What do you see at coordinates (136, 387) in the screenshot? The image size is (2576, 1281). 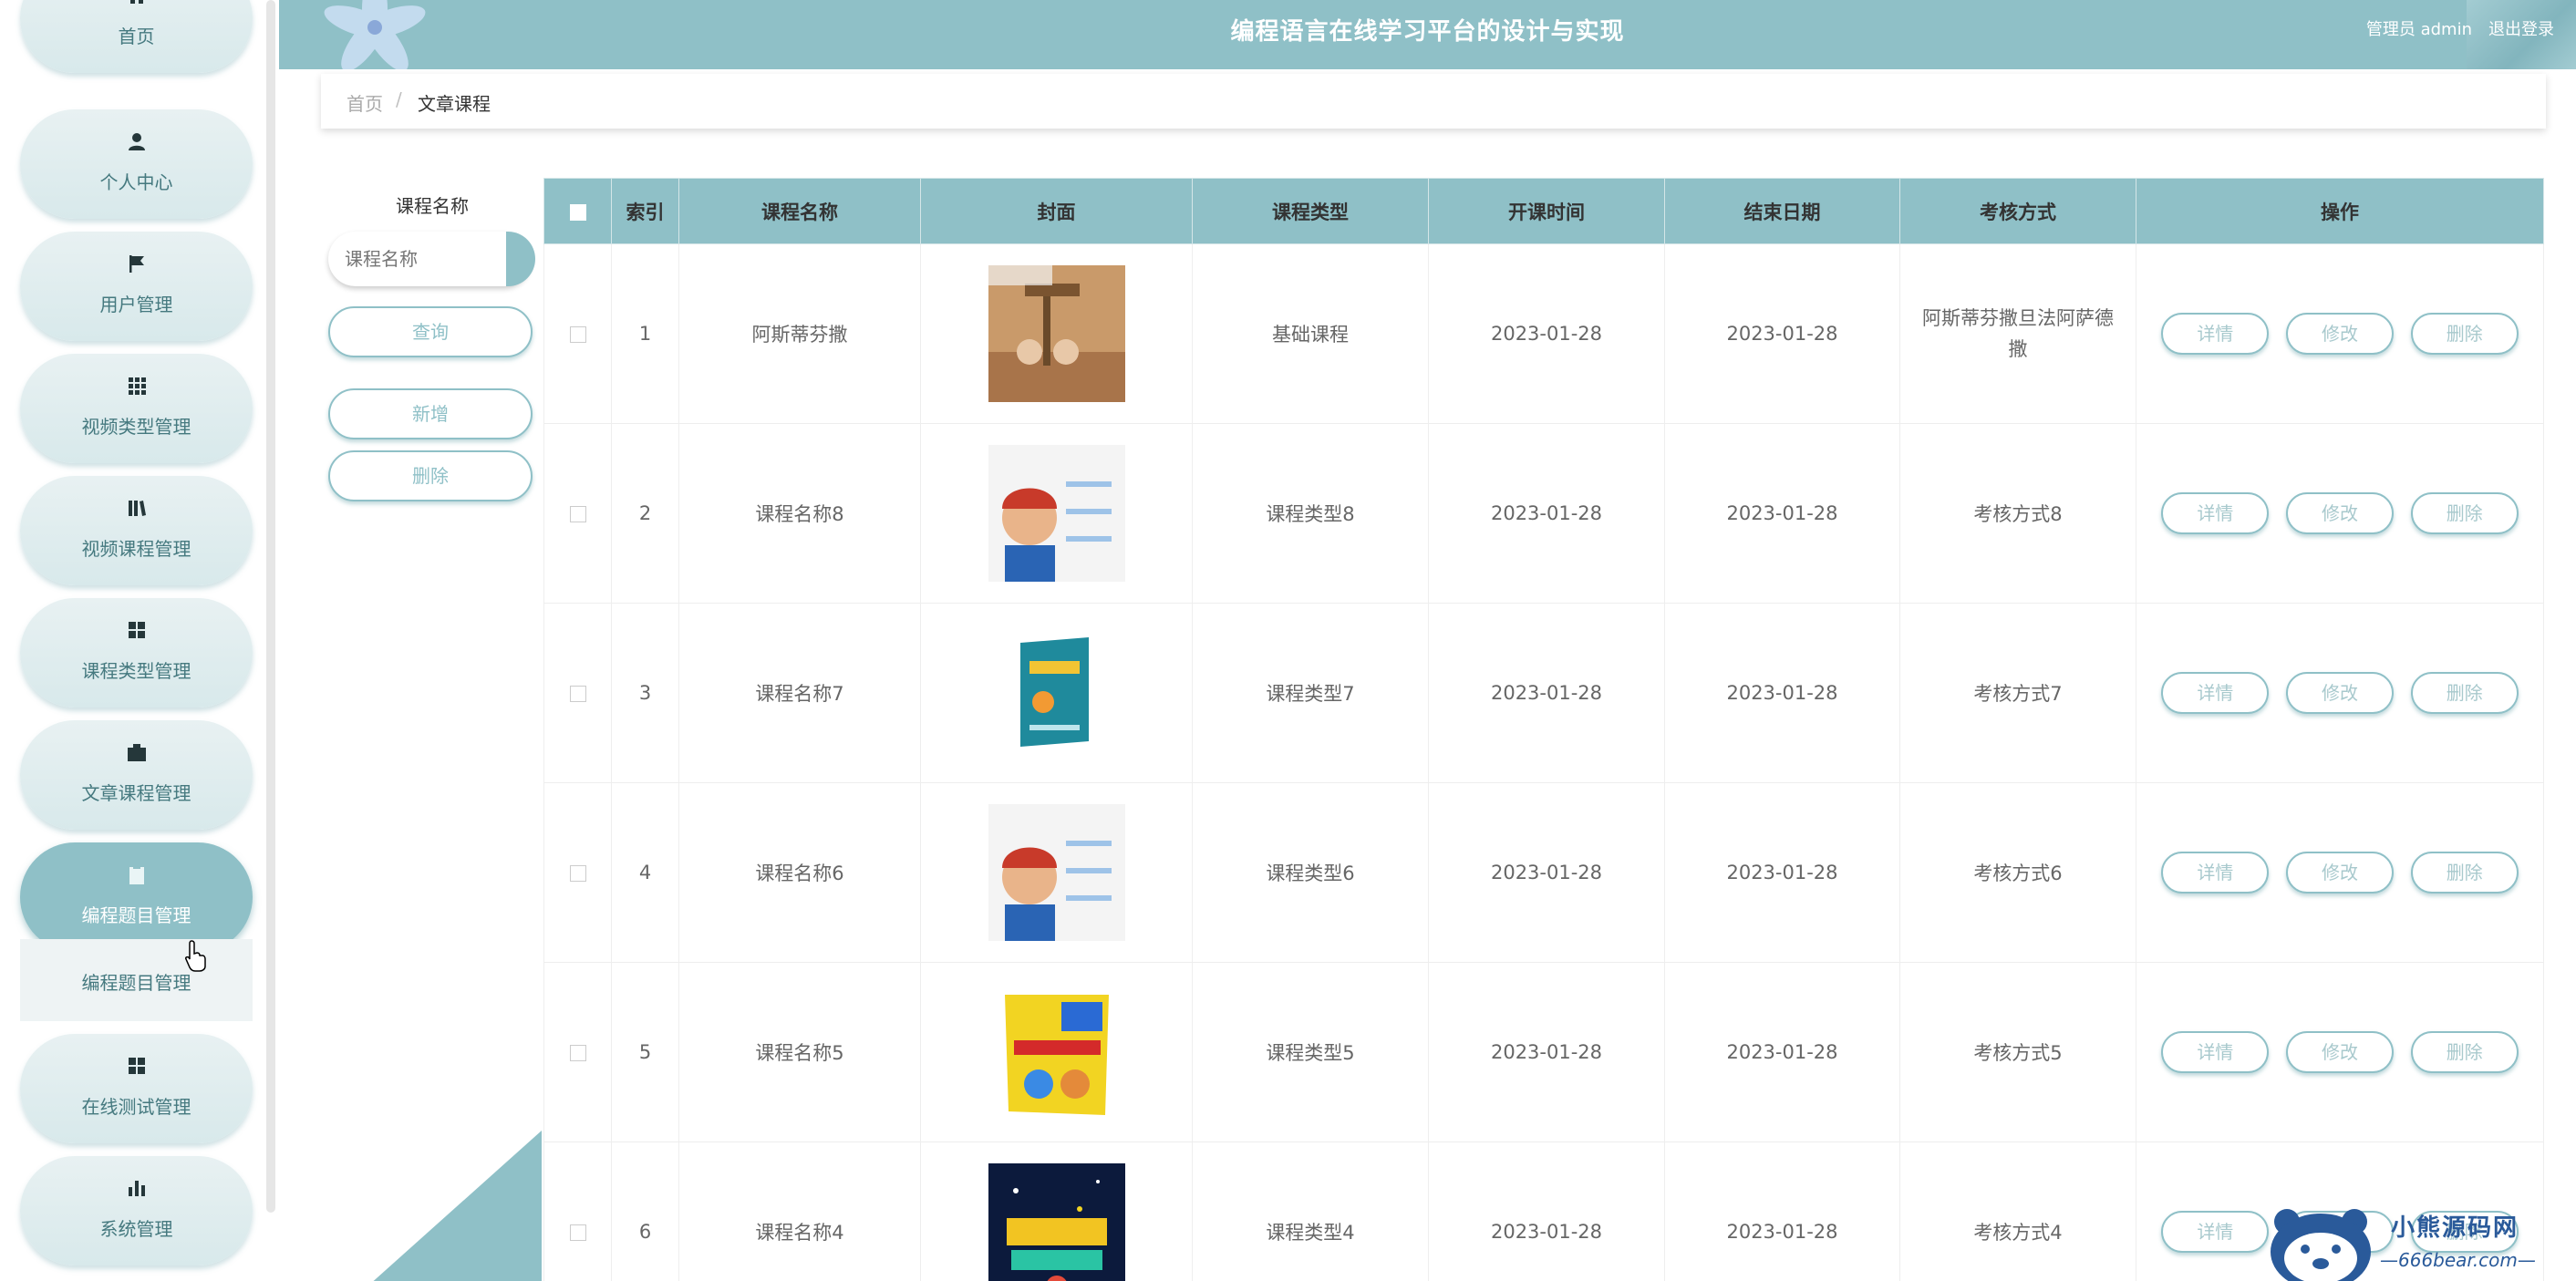 I see `grid-icon` at bounding box center [136, 387].